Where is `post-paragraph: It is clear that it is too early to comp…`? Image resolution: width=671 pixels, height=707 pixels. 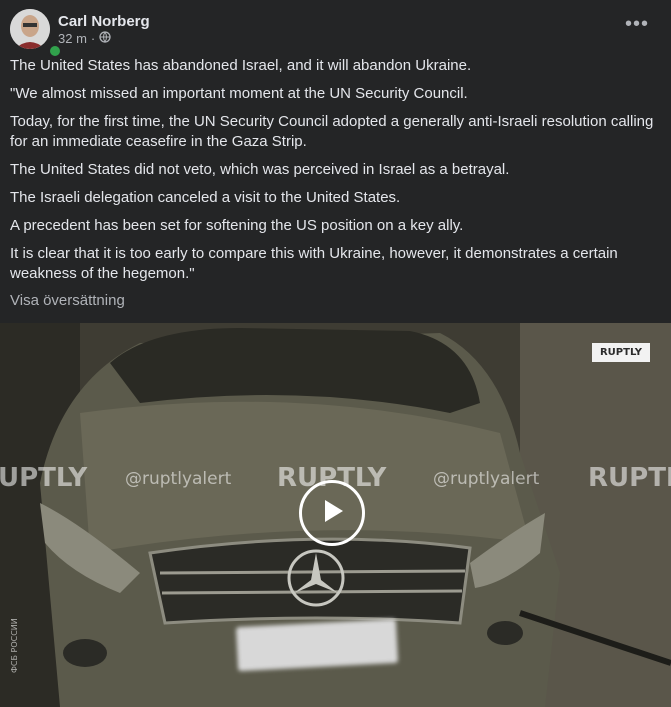
post-paragraph: It is clear that it is too early to comp… is located at coordinates (314, 263).